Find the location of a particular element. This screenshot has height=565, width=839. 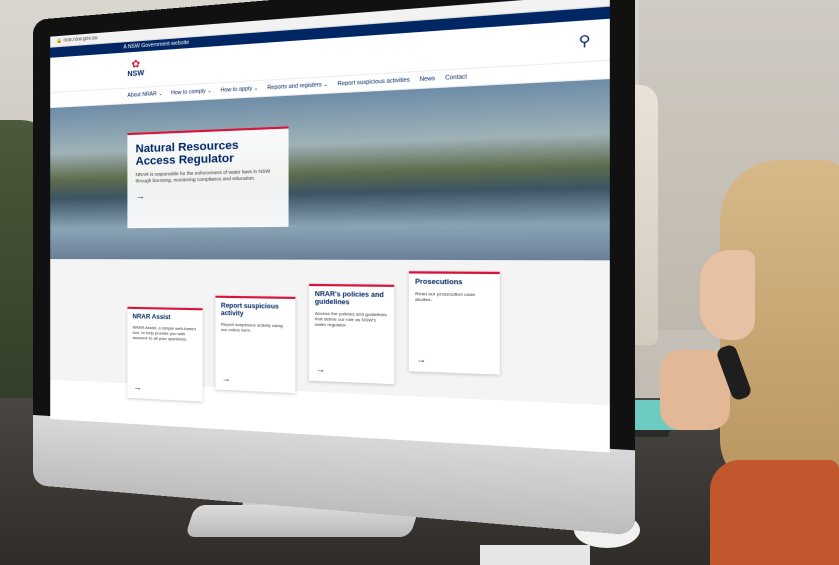

card-text: Read our prosecution case studies. is located at coordinates (445, 296).